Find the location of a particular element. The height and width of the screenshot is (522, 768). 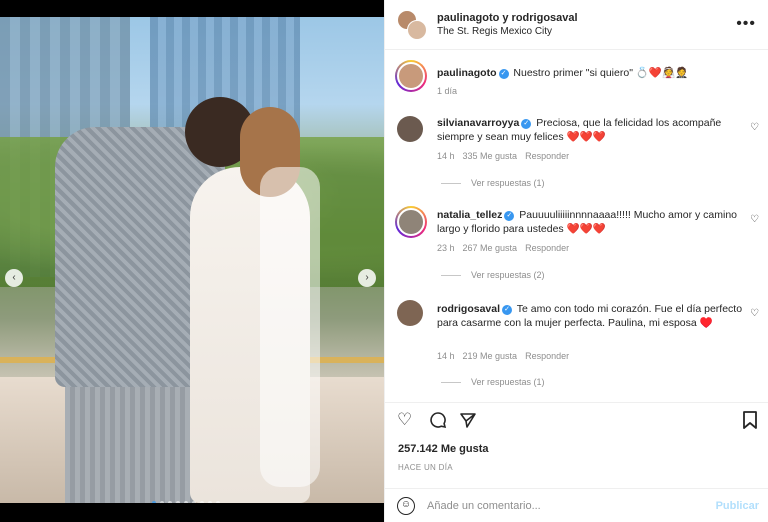

bride-veil is located at coordinates (290, 327).